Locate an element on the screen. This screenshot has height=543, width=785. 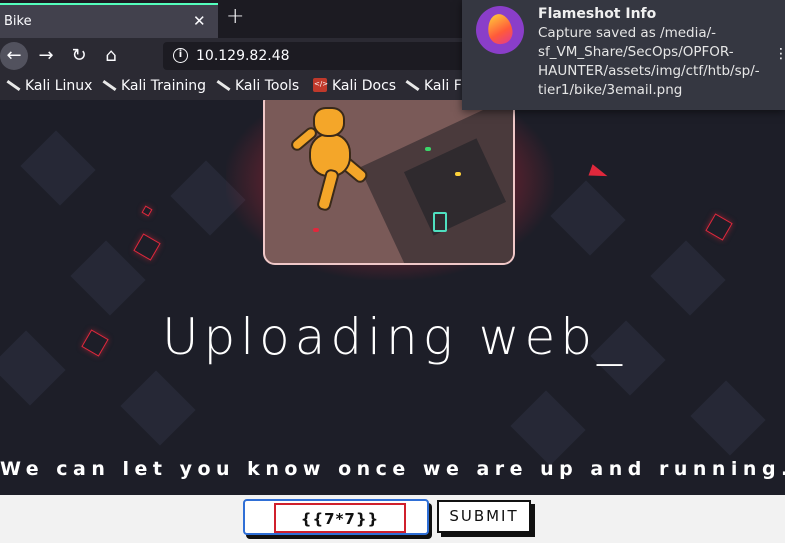
tab-bike: Bike ✕ is located at coordinates (109, 20).